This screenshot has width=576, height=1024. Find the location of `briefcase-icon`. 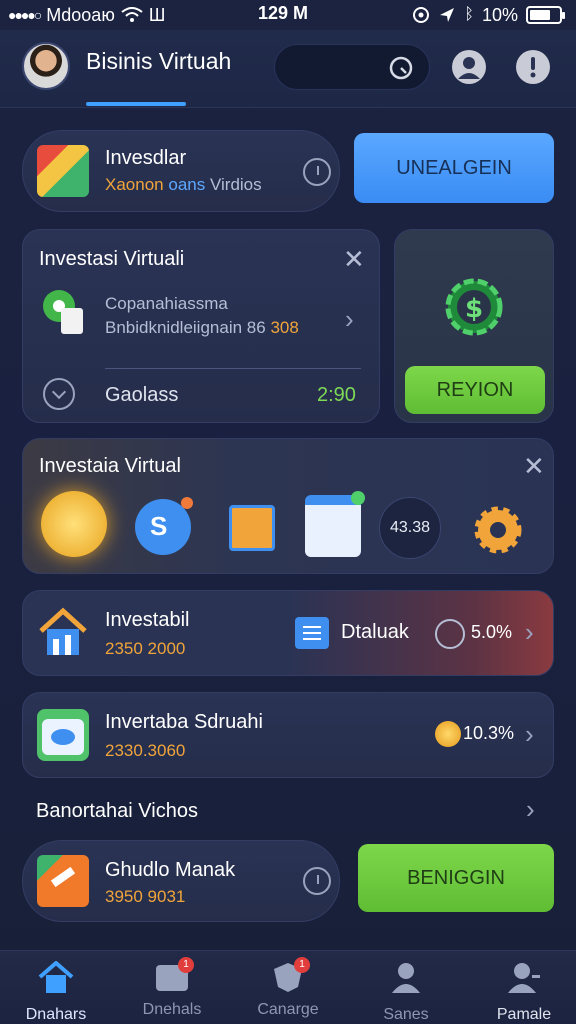

briefcase-icon is located at coordinates (252, 528).